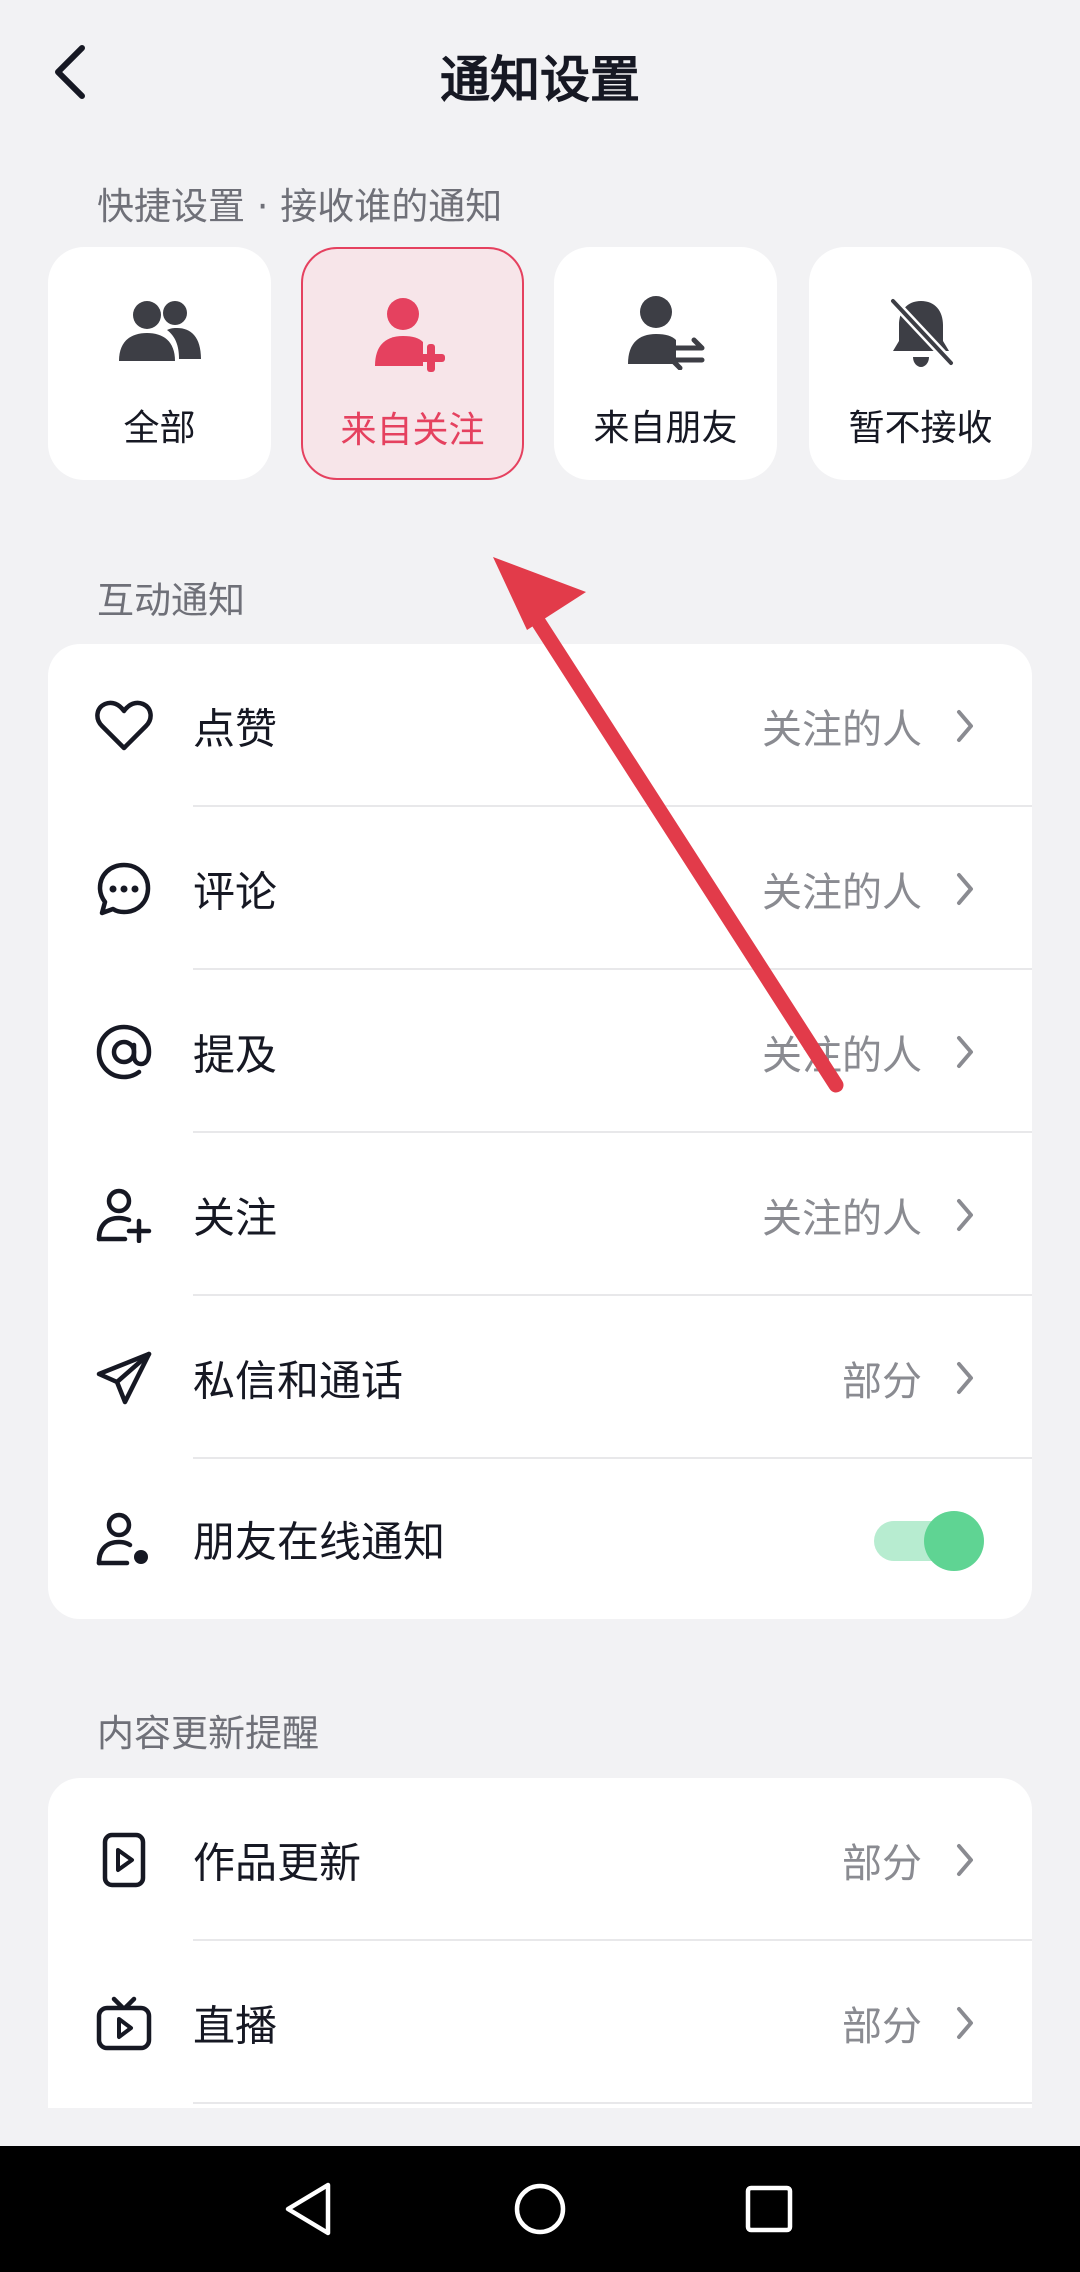  What do you see at coordinates (540, 80) in the screenshot?
I see `page-title: 通知设置` at bounding box center [540, 80].